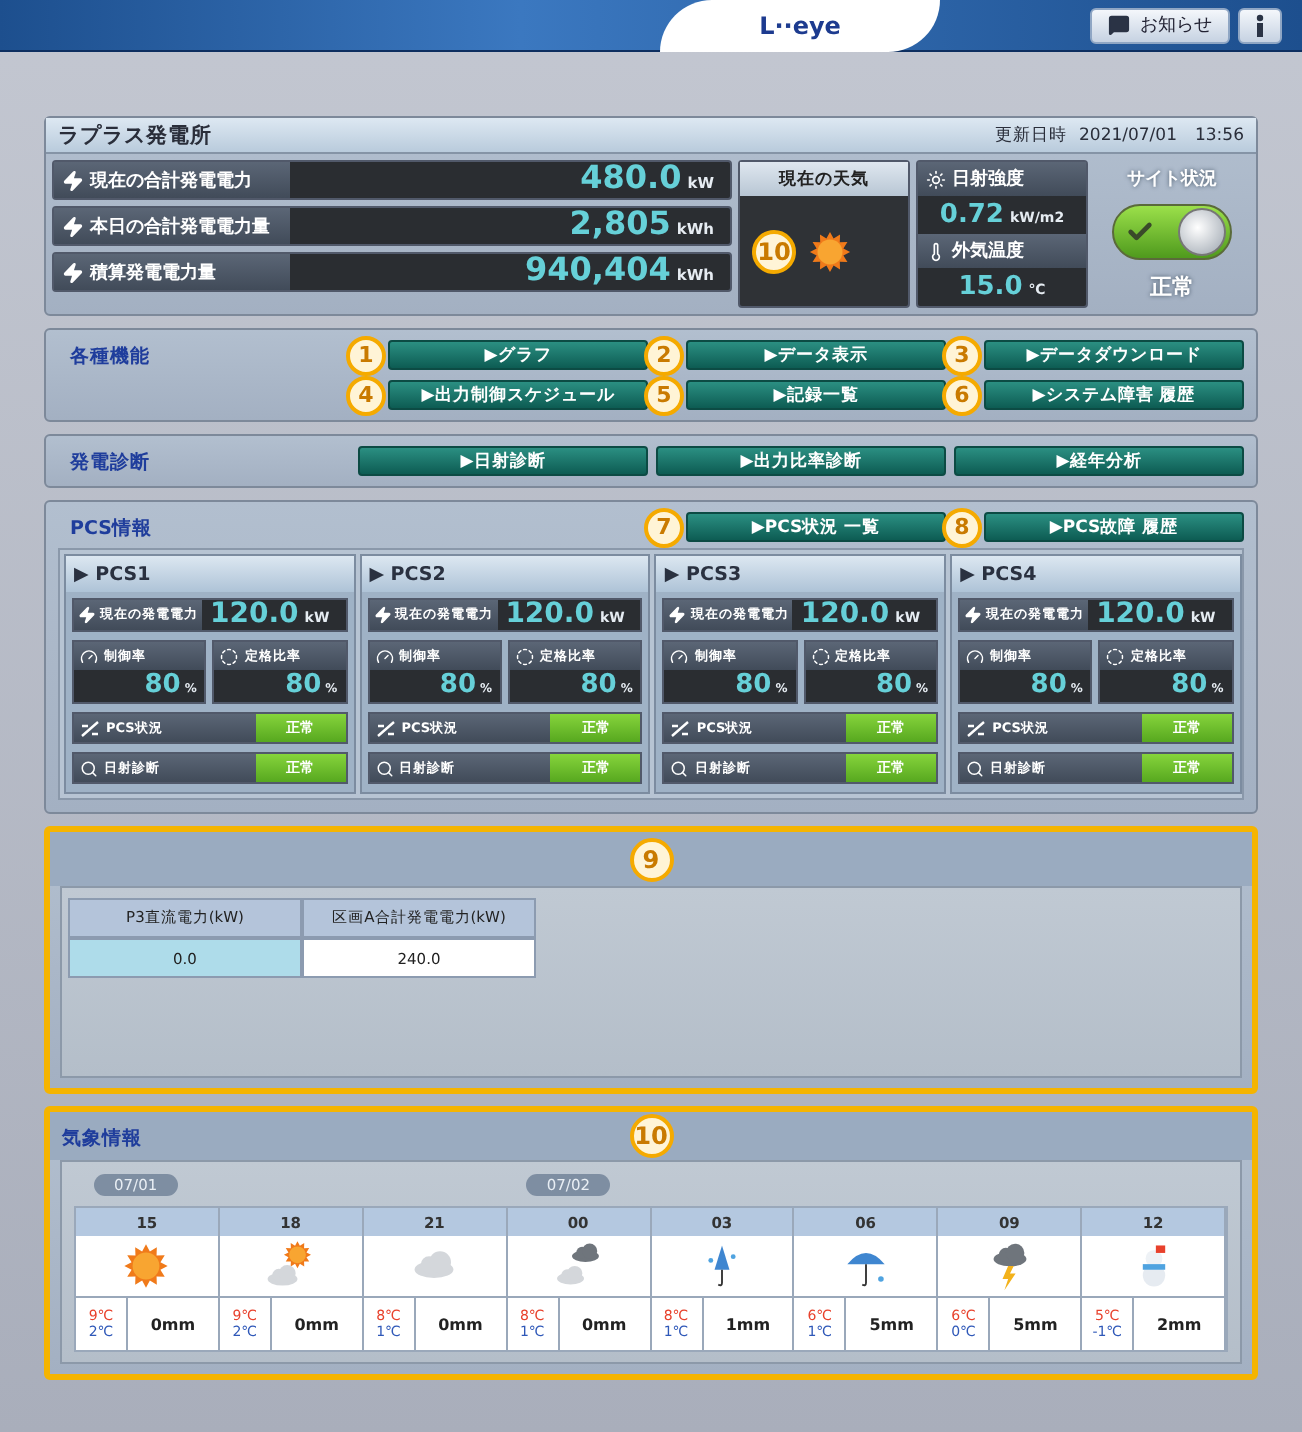 The image size is (1302, 1432). What do you see at coordinates (824, 179) in the screenshot?
I see `weather-title: 現在の天気` at bounding box center [824, 179].